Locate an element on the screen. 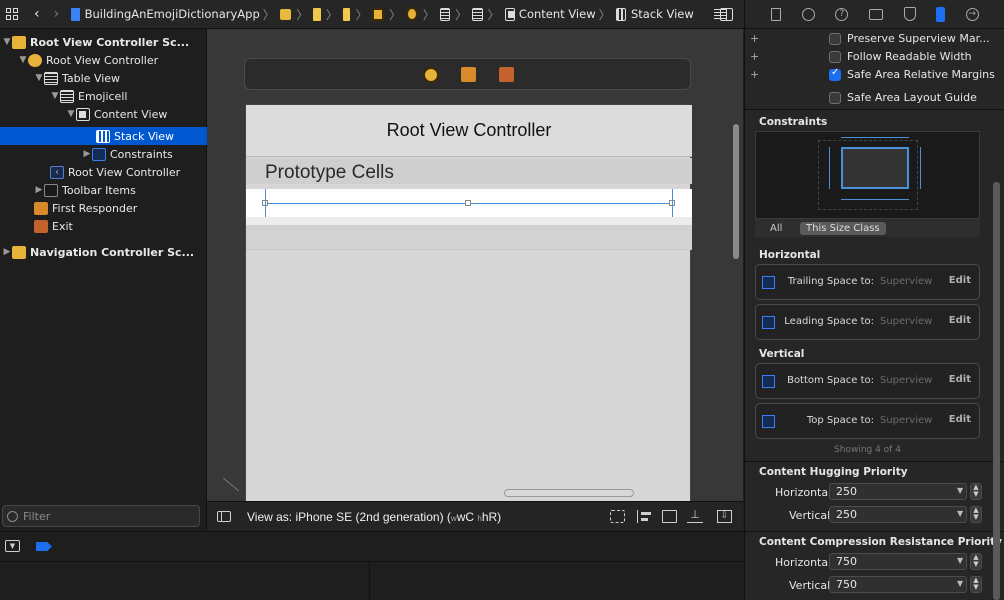  toggle-outline-icon is located at coordinates (224, 516).